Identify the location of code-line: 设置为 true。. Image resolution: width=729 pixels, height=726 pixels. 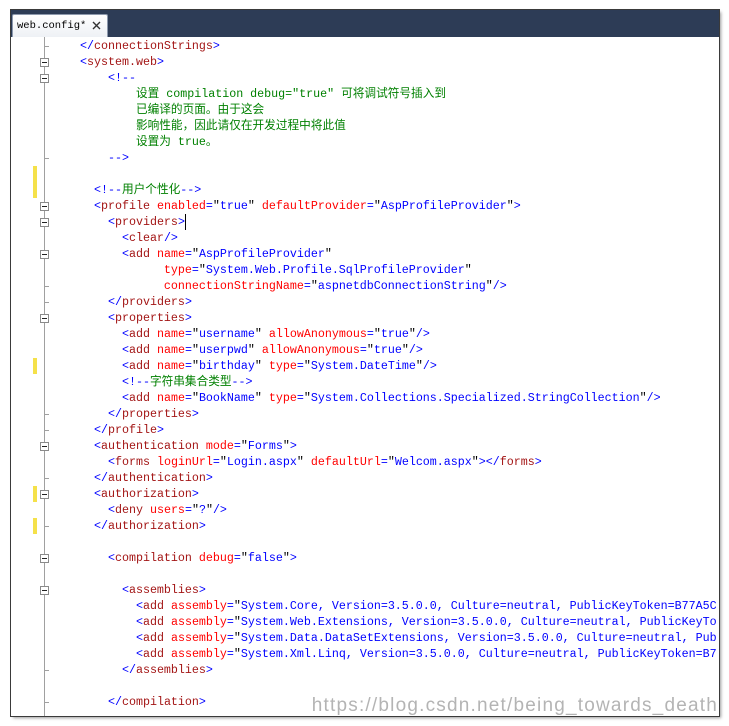
(135, 142).